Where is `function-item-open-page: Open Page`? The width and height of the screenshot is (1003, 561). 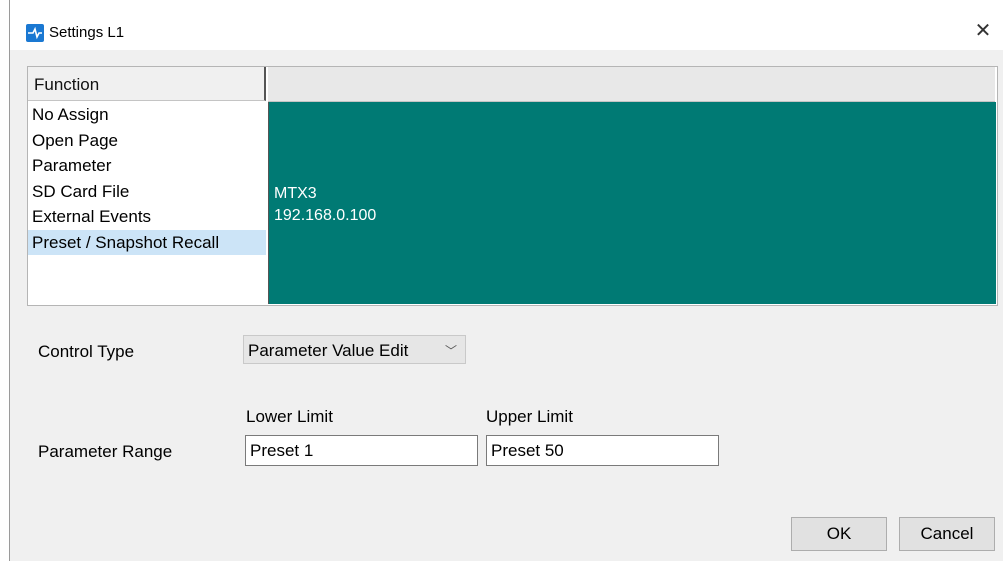 function-item-open-page: Open Page is located at coordinates (147, 141).